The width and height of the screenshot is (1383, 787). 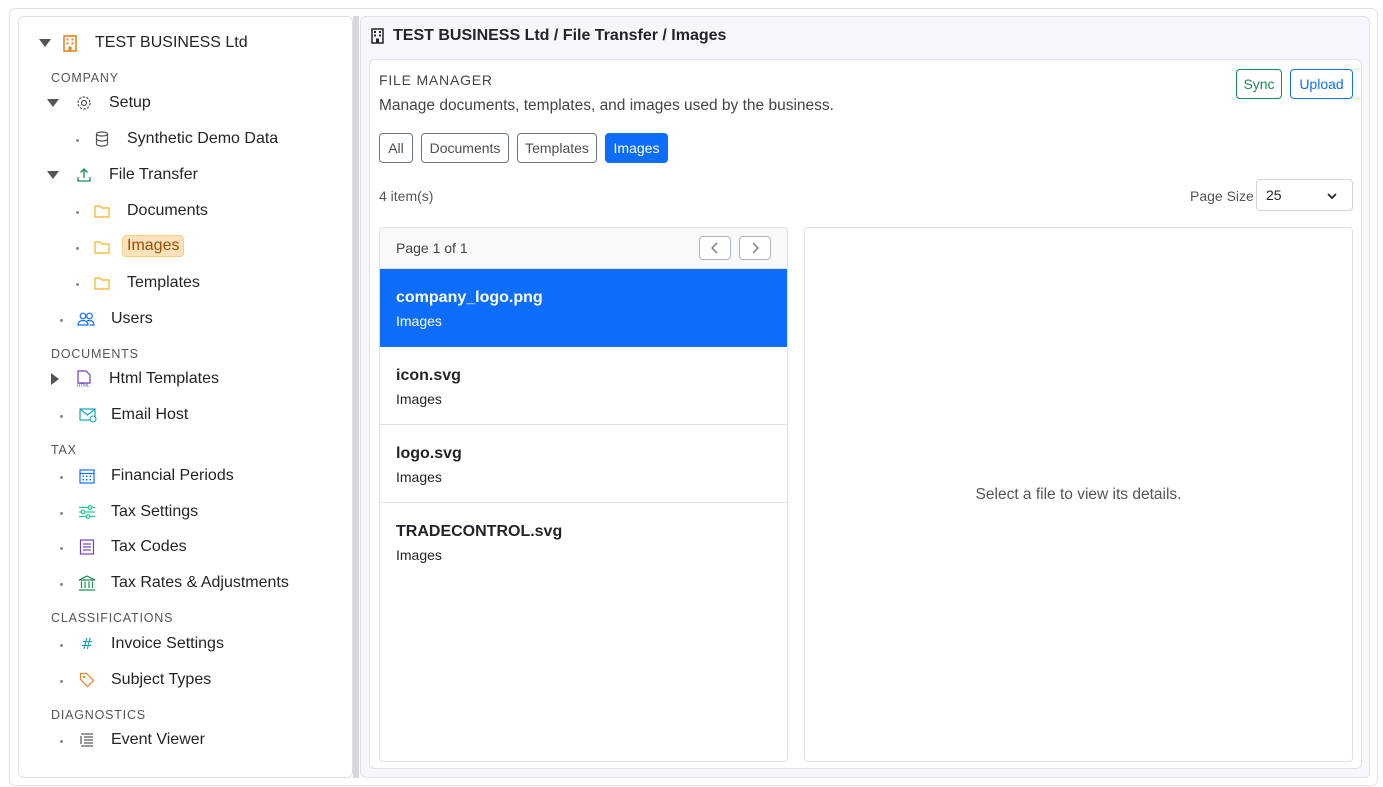 I want to click on page-size-select: 25, so click(x=1304, y=195).